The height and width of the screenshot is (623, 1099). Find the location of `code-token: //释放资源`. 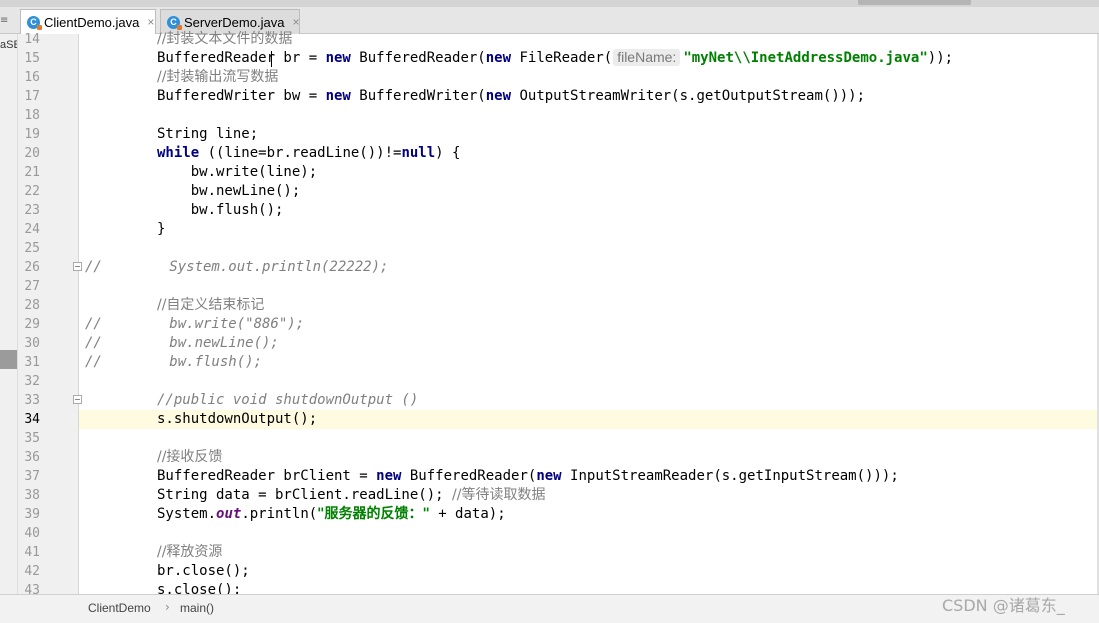

code-token: //释放资源 is located at coordinates (190, 552).